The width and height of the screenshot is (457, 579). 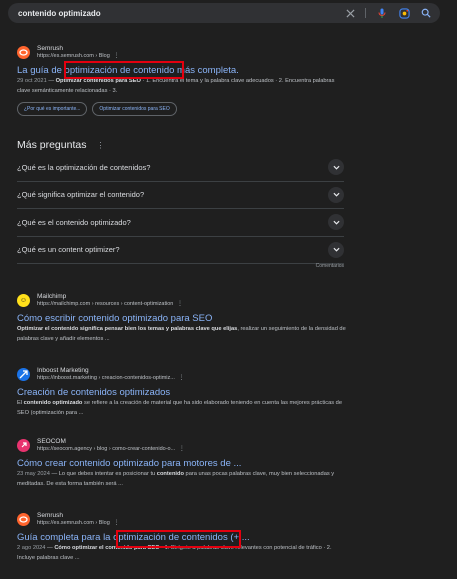 What do you see at coordinates (52, 296) in the screenshot?
I see `site-name: Mailchimp` at bounding box center [52, 296].